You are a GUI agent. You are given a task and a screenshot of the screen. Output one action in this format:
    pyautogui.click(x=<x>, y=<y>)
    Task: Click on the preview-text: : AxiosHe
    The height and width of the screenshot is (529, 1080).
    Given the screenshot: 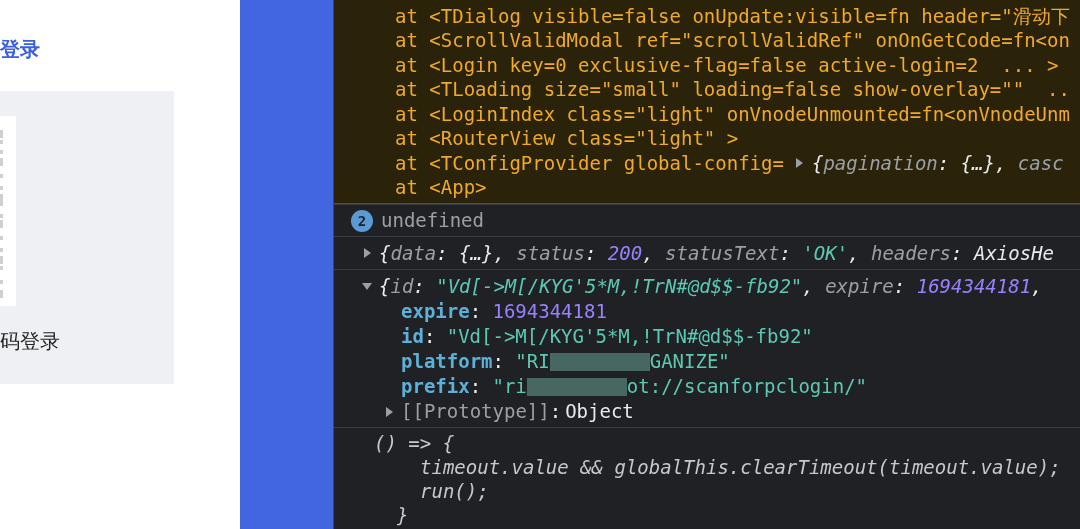 What is the action you would take?
    pyautogui.click(x=1002, y=252)
    